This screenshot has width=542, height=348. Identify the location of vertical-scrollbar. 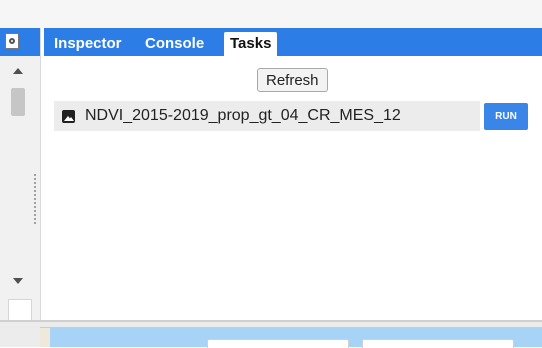
(18, 176).